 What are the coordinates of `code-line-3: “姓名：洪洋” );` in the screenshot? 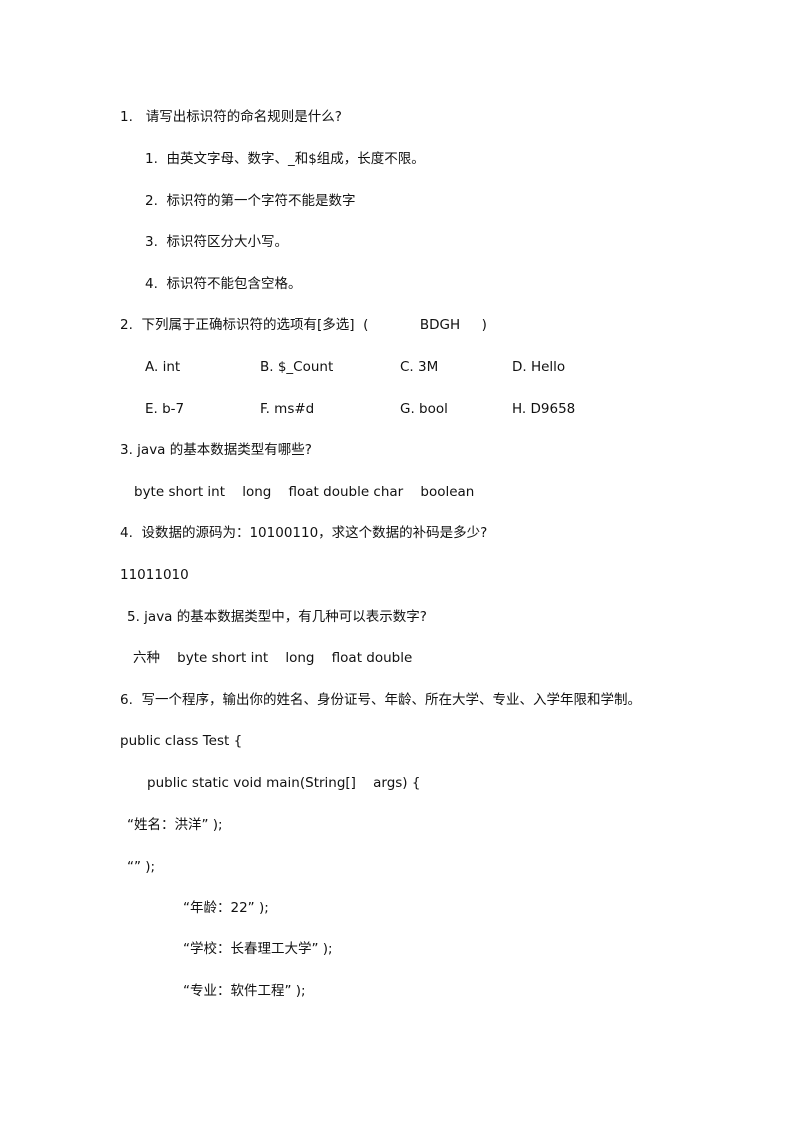 It's located at (175, 825).